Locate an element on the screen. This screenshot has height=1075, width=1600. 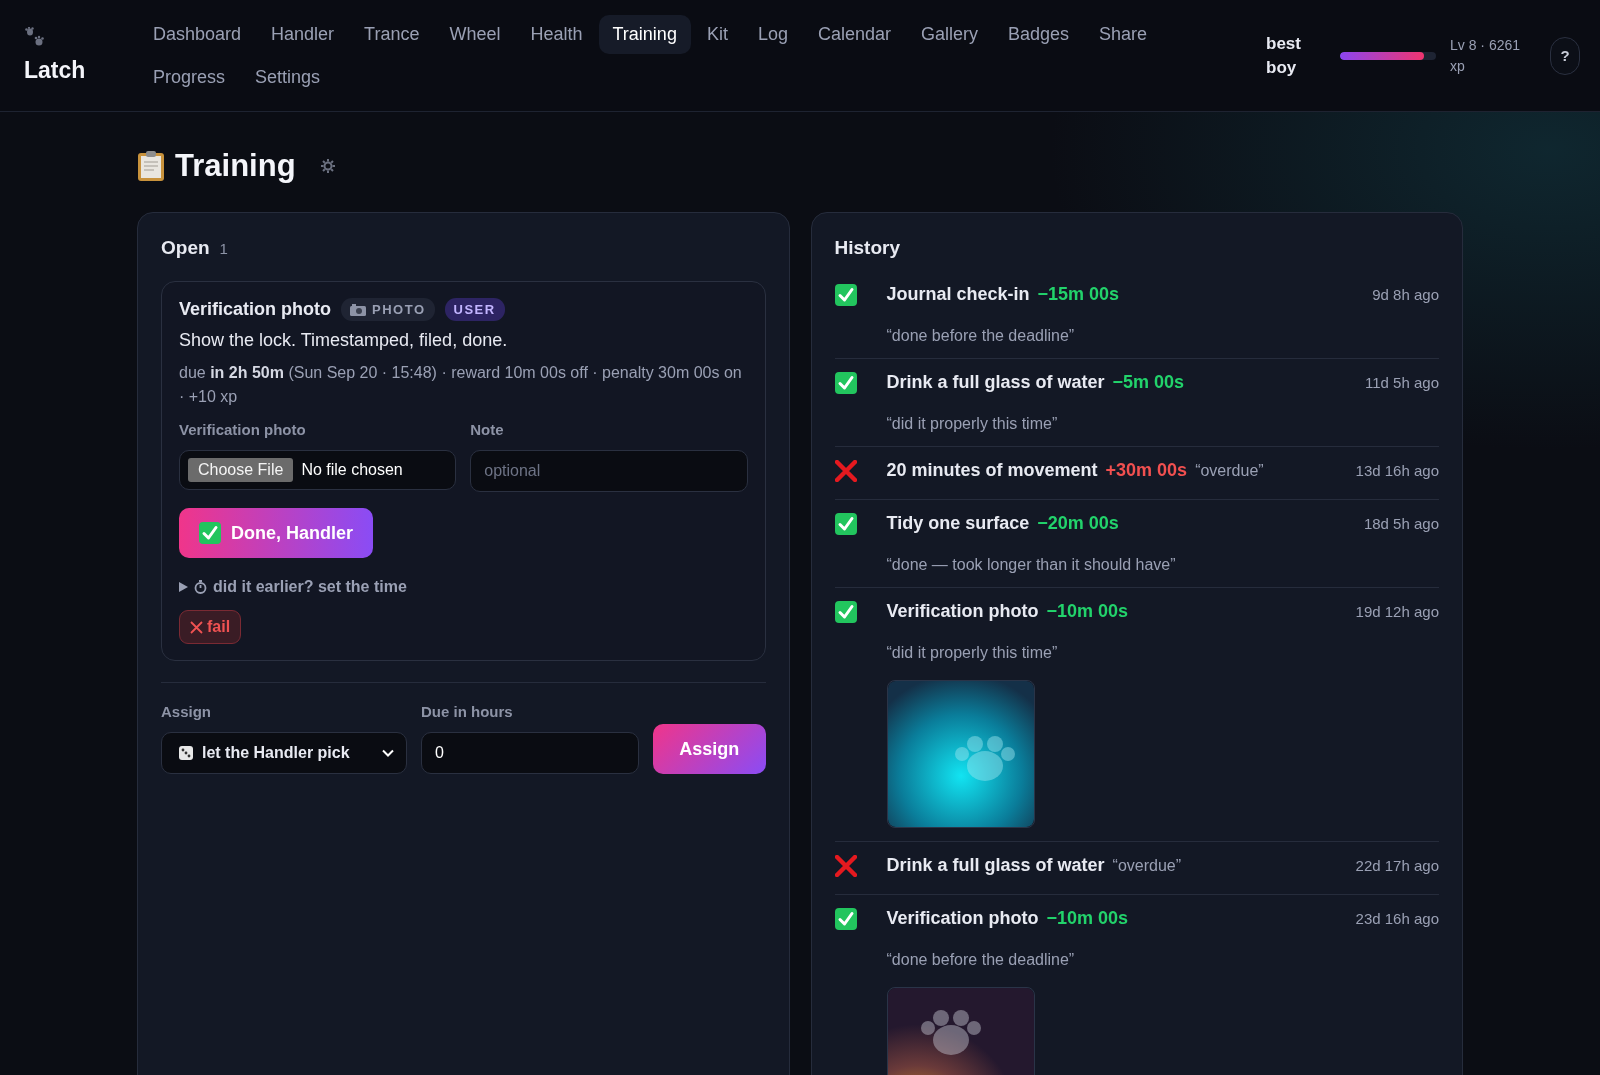
nav-tab: Wheel is located at coordinates (475, 34).